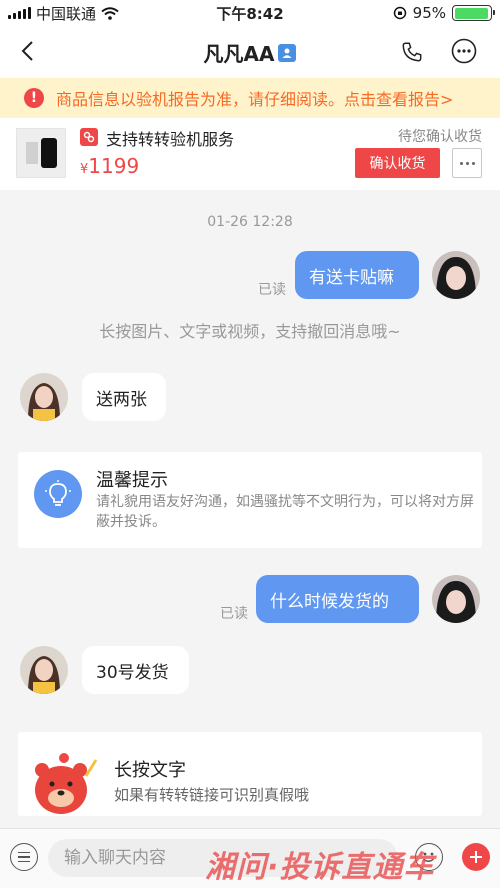  What do you see at coordinates (239, 54) in the screenshot?
I see `contact-name: 凡凡AA` at bounding box center [239, 54].